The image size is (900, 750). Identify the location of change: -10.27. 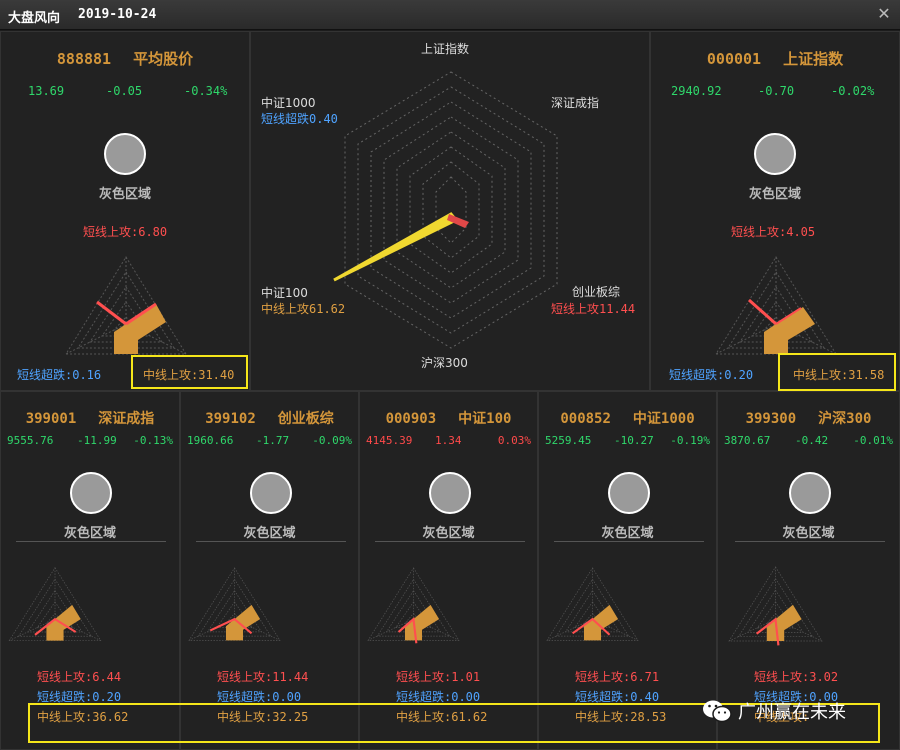
(634, 440).